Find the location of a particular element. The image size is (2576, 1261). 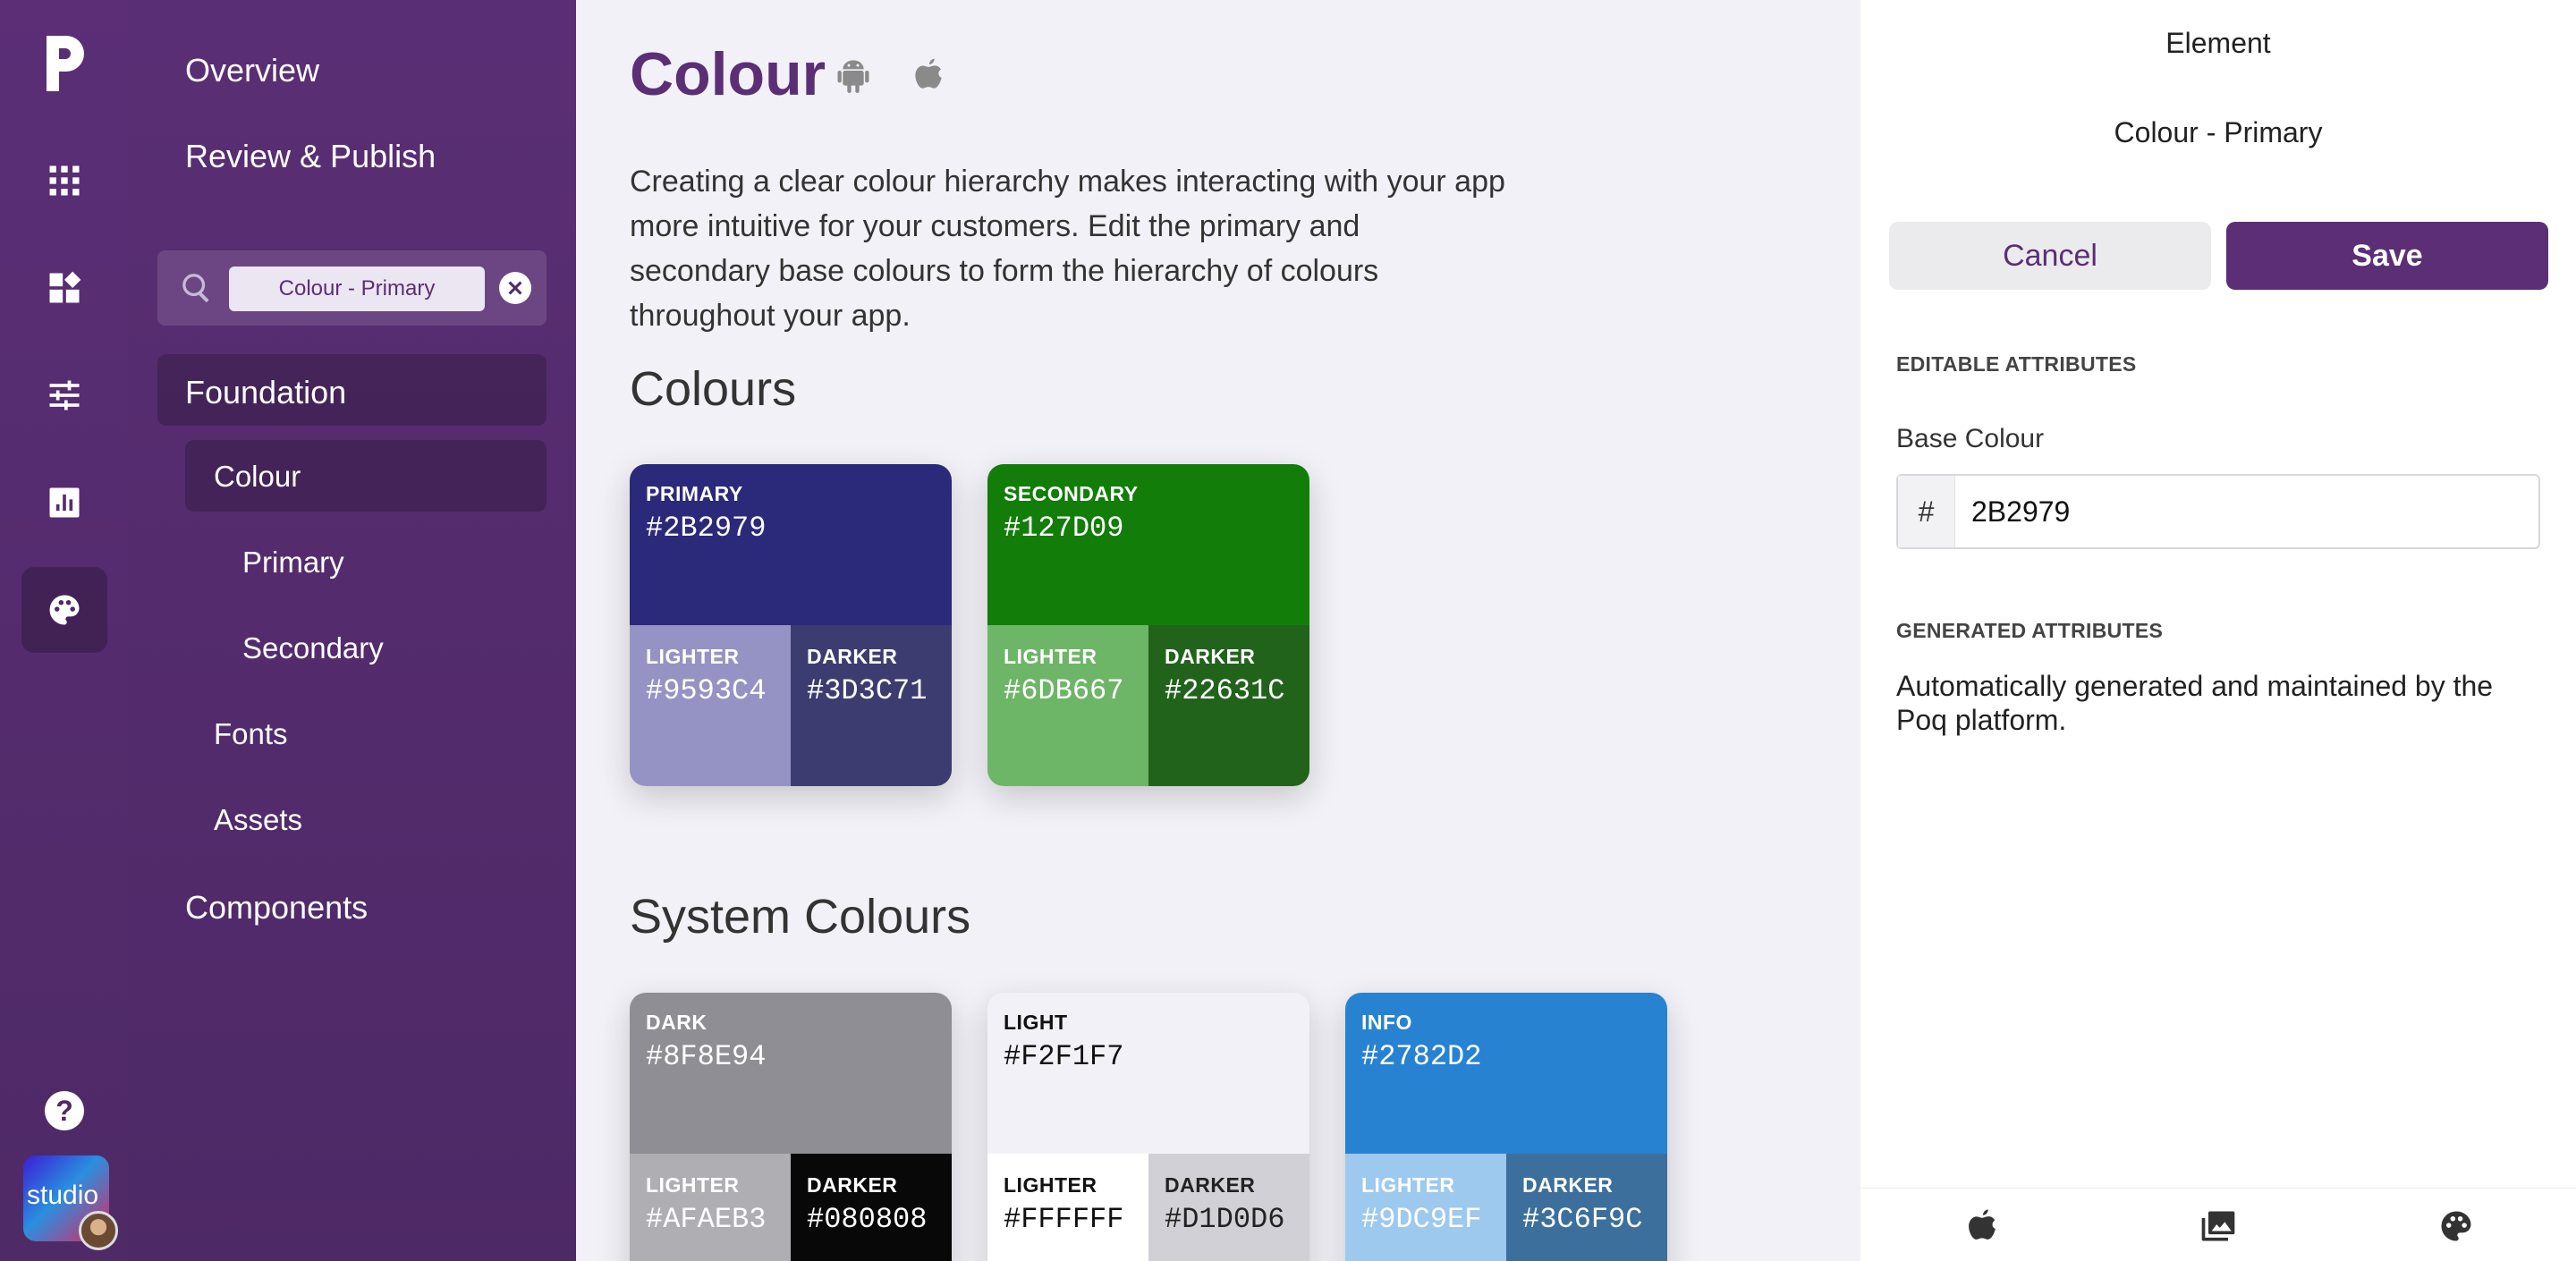

gallery-icon is located at coordinates (2218, 1226).